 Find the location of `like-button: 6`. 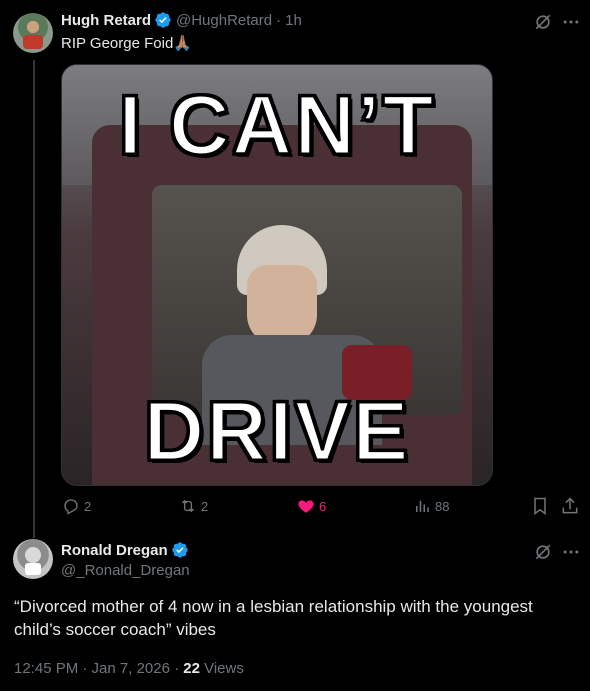

like-button: 6 is located at coordinates (311, 506).